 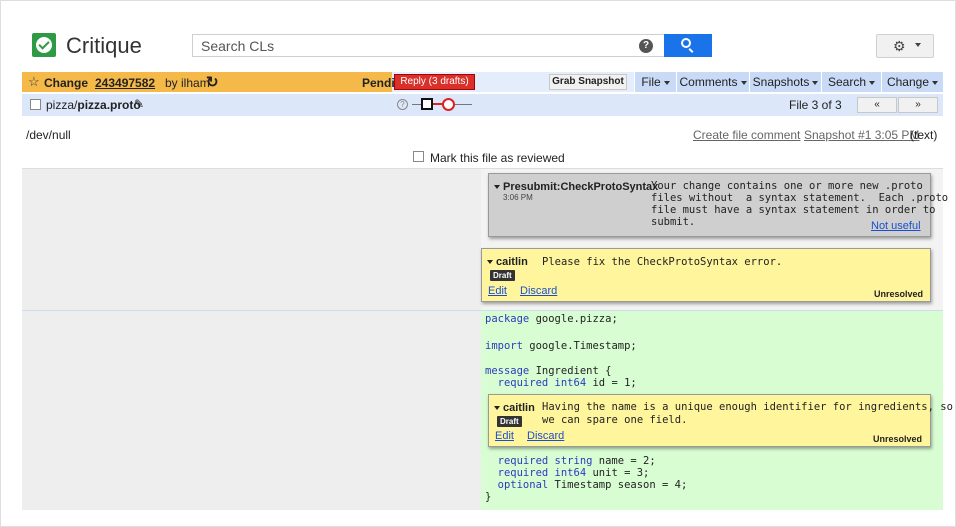 I want to click on refresh-icon: ↻, so click(x=212, y=82).